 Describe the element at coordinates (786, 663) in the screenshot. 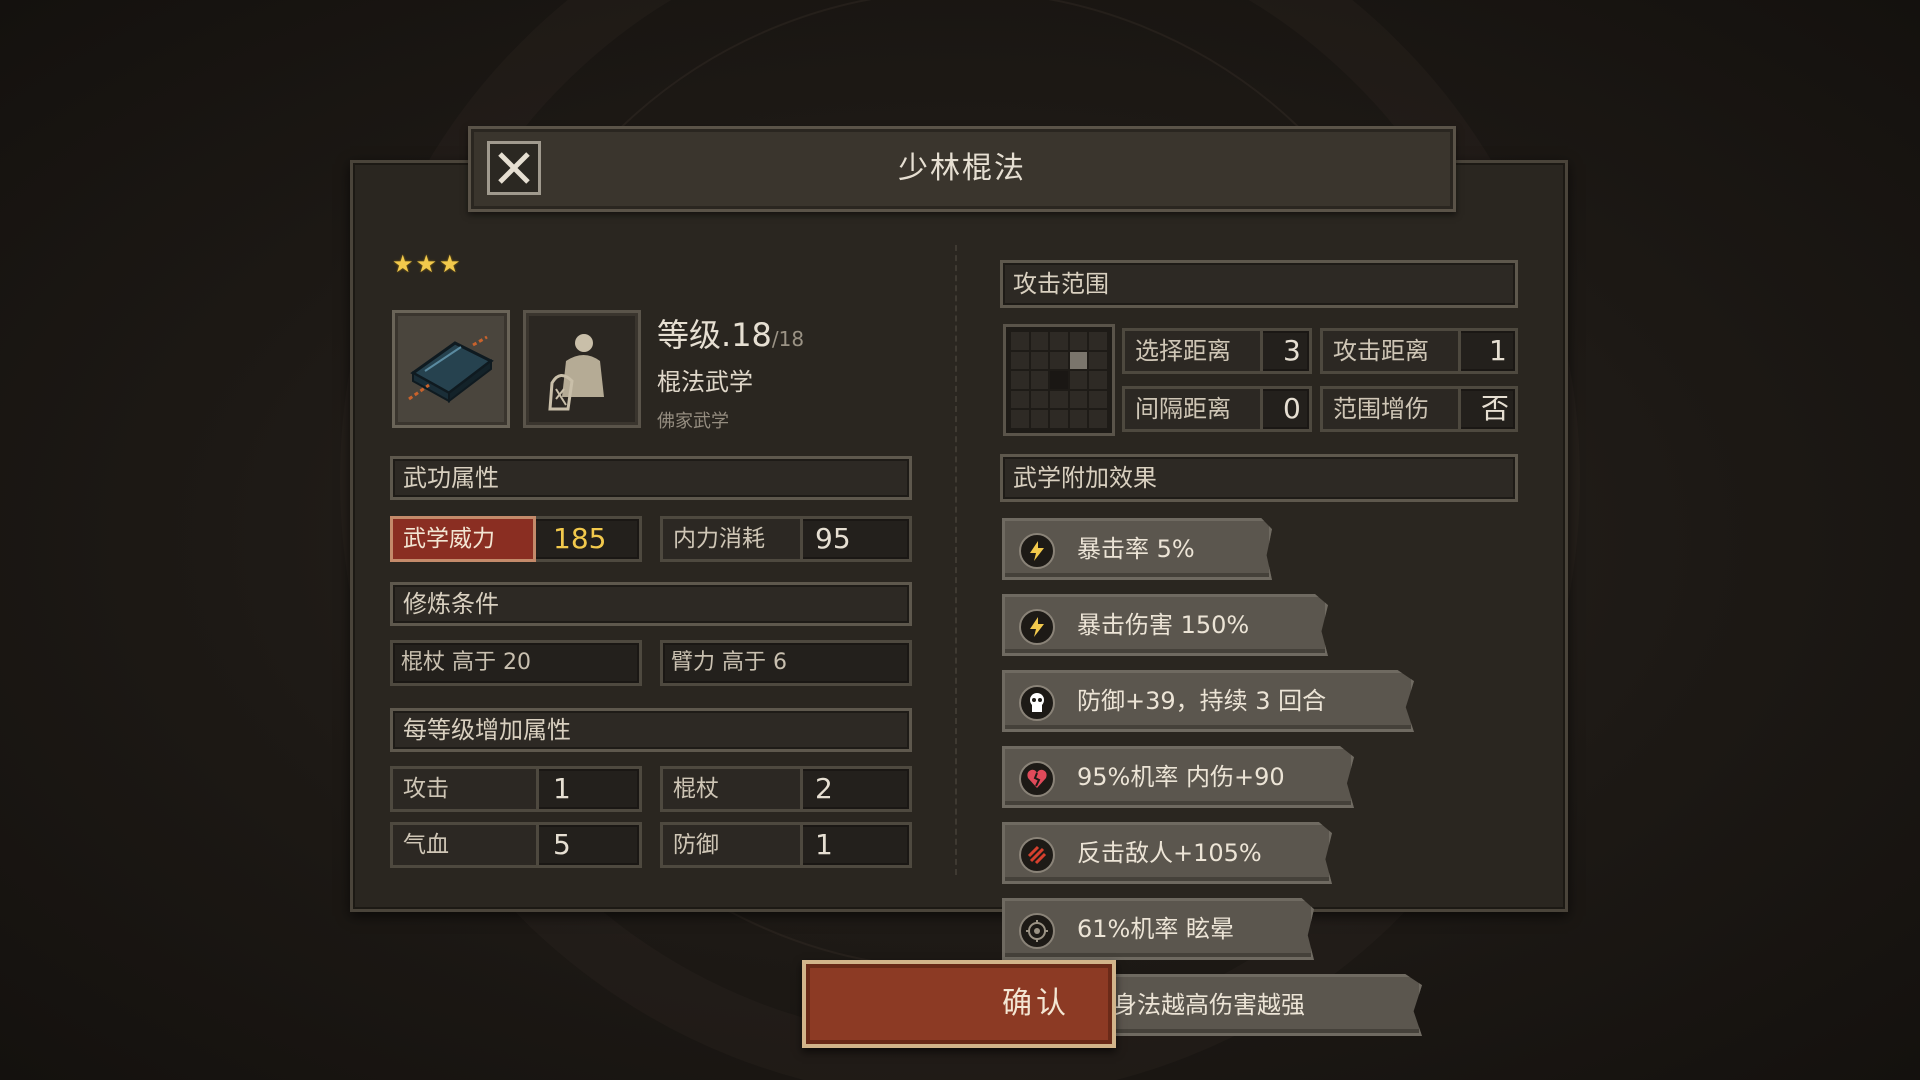

I see `requirement-item: 臂力 高于 6` at that location.